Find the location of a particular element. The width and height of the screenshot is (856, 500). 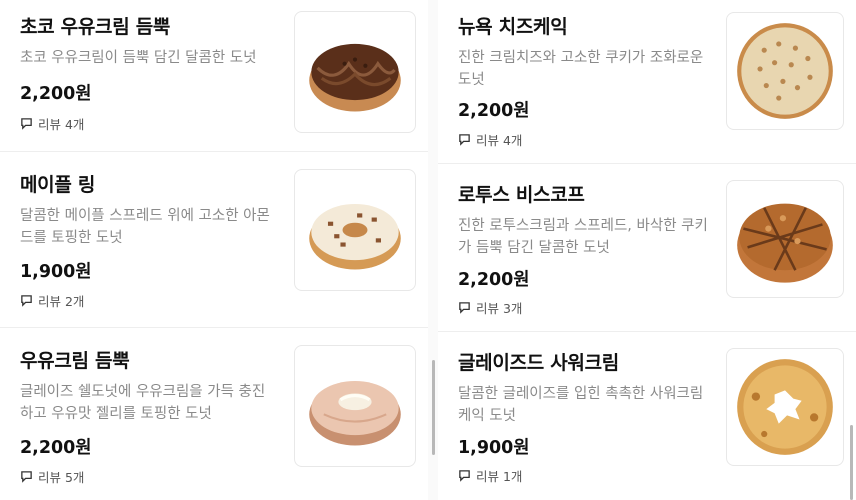

menu-item-description: 달콤한 메이플 스프레드 위에 고소한 아몬드를 토핑한 도넛 is located at coordinates (145, 227).